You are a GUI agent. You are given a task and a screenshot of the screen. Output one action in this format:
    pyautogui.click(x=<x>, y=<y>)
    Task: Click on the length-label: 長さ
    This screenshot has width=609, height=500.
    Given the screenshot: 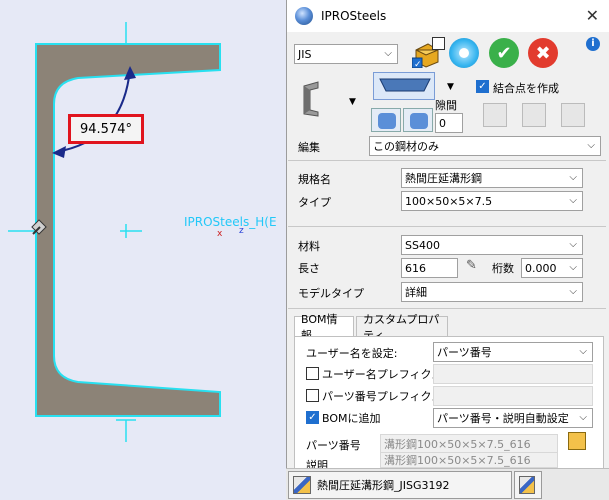 What is the action you would take?
    pyautogui.click(x=309, y=268)
    